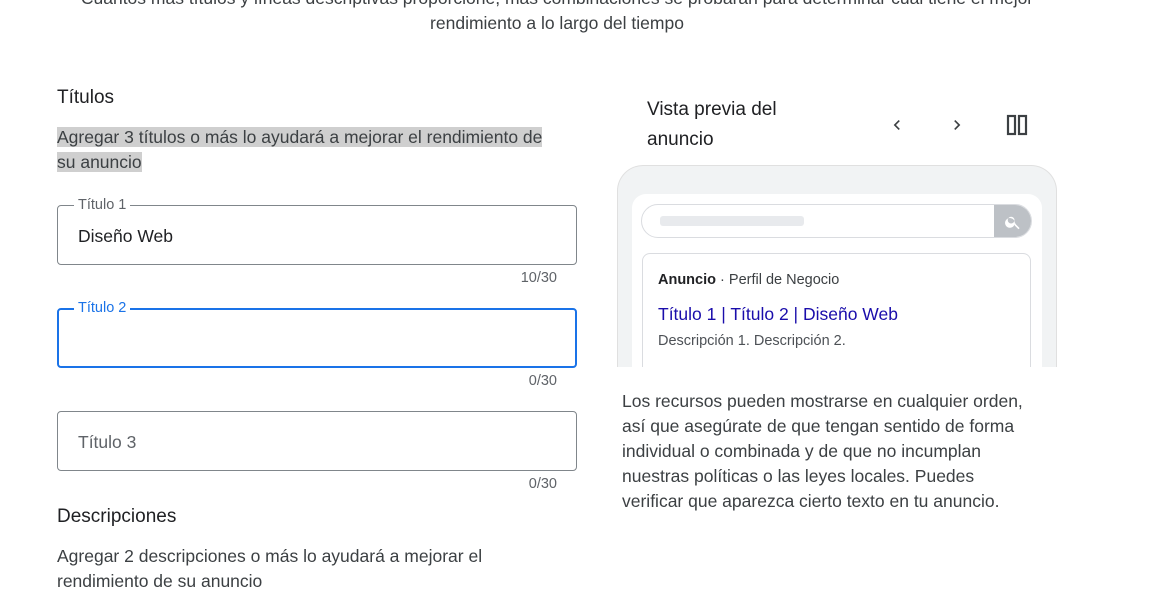 Image resolution: width=1161 pixels, height=600 pixels. What do you see at coordinates (687, 280) in the screenshot?
I see `ad-badge: Anuncio` at bounding box center [687, 280].